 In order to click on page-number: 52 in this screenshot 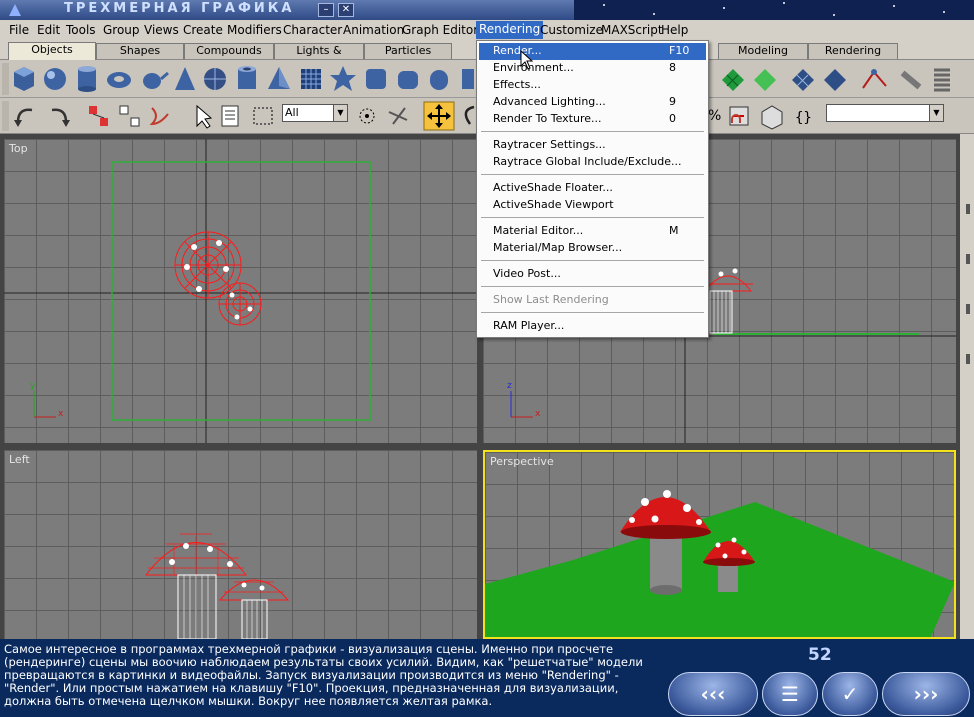, I will do `click(820, 655)`.